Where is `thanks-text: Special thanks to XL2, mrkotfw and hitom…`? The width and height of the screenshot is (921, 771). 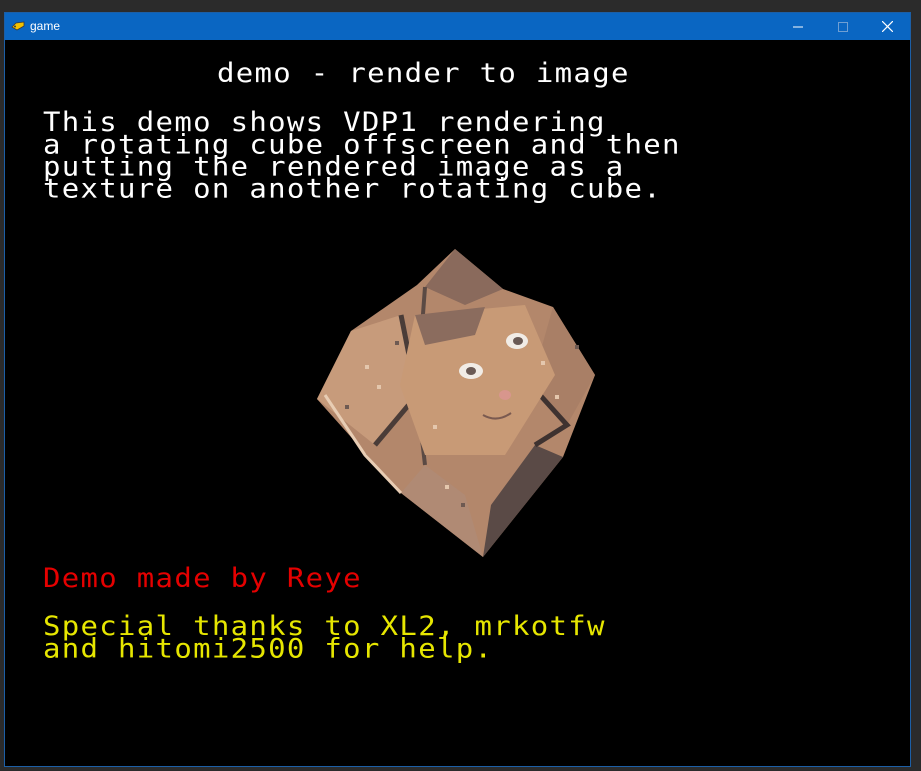 thanks-text: Special thanks to XL2, mrkotfw and hitom… is located at coordinates (324, 637).